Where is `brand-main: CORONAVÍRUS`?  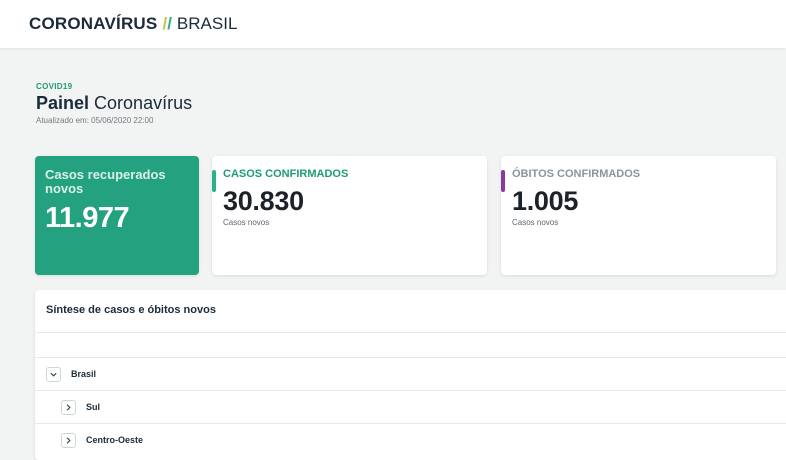
brand-main: CORONAVÍRUS is located at coordinates (93, 23).